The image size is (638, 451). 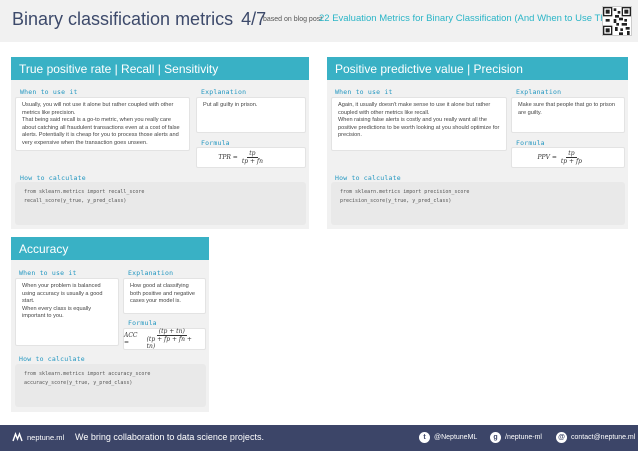 What do you see at coordinates (151, 273) in the screenshot?
I see `acc-explanation-label: Explanation` at bounding box center [151, 273].